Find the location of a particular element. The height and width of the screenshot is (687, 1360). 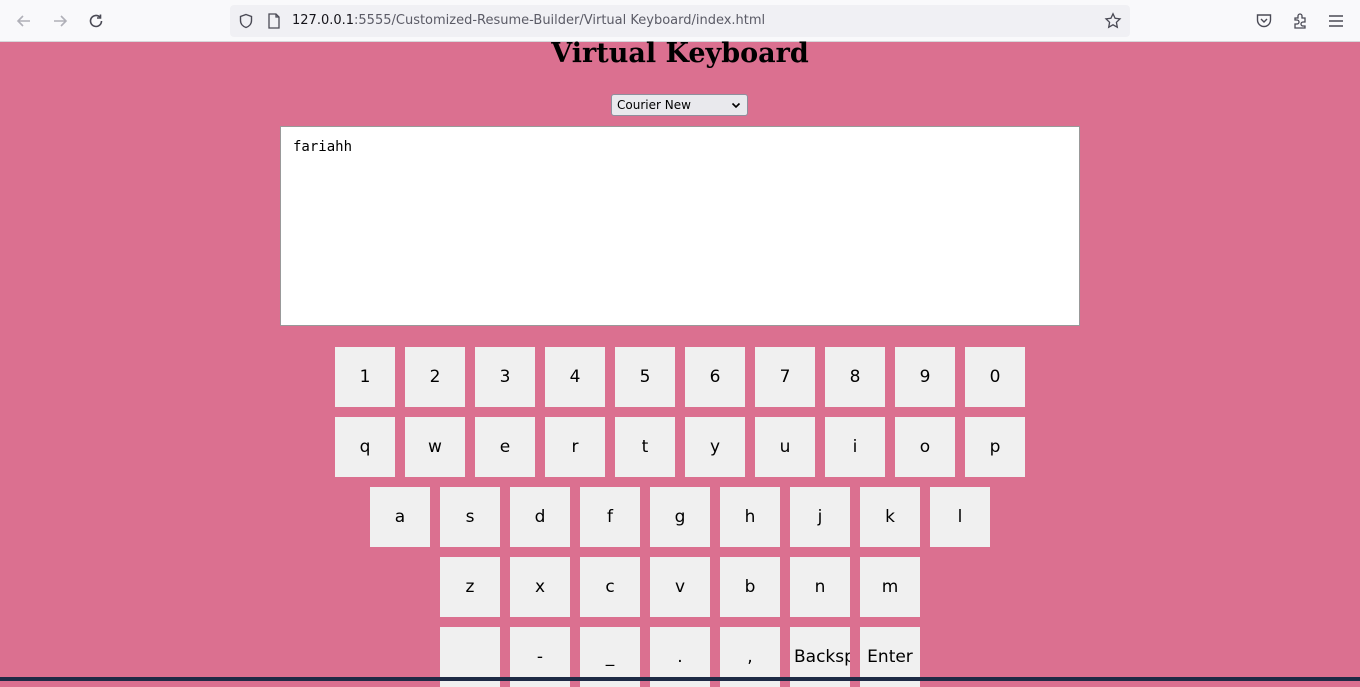

key-n: n is located at coordinates (820, 587).